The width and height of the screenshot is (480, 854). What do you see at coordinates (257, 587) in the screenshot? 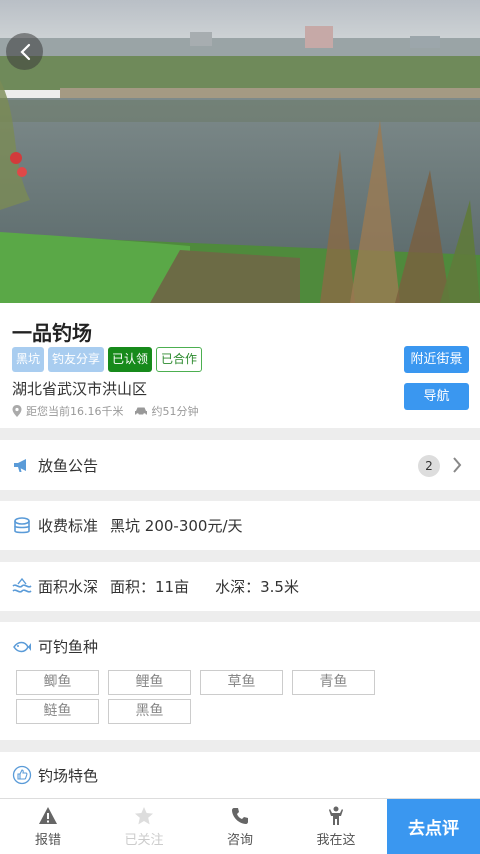
I see `depth-value: 水深：3.5米` at bounding box center [257, 587].